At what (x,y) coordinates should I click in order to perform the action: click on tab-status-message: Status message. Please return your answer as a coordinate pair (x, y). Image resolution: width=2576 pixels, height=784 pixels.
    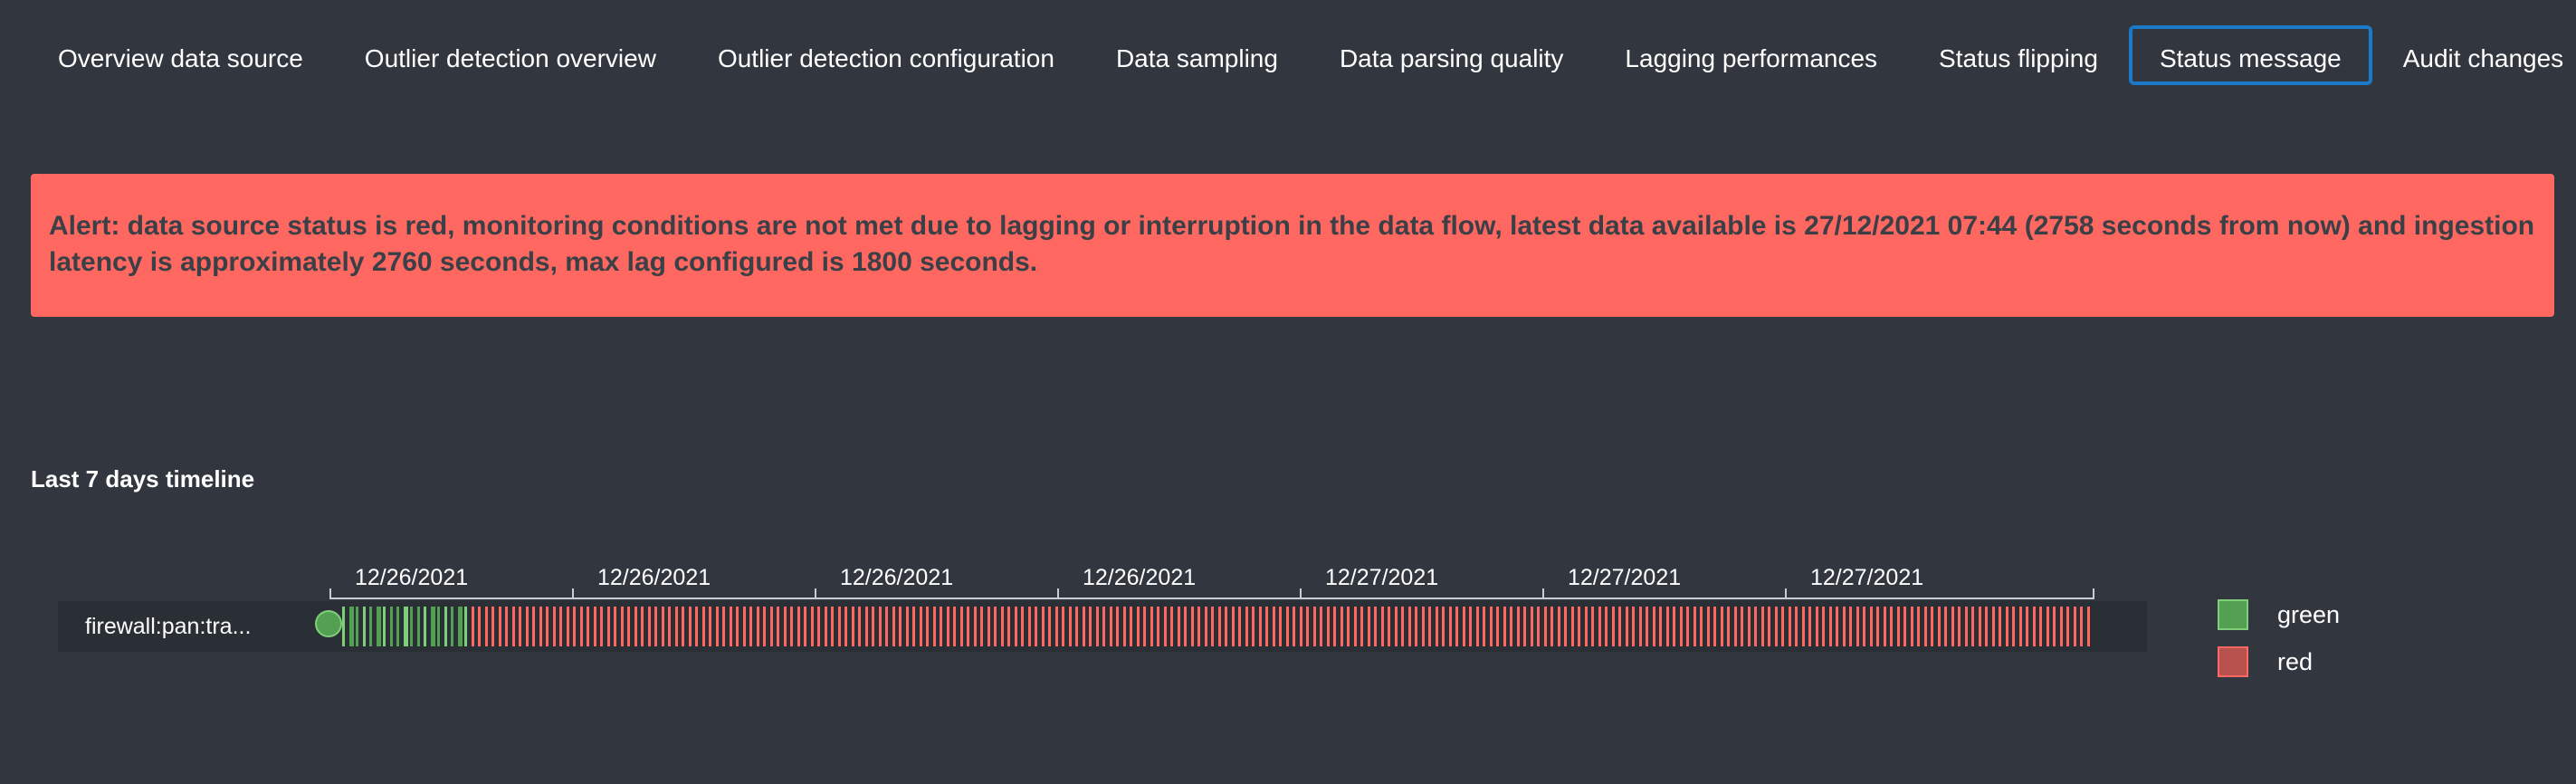
    Looking at the image, I should click on (2250, 55).